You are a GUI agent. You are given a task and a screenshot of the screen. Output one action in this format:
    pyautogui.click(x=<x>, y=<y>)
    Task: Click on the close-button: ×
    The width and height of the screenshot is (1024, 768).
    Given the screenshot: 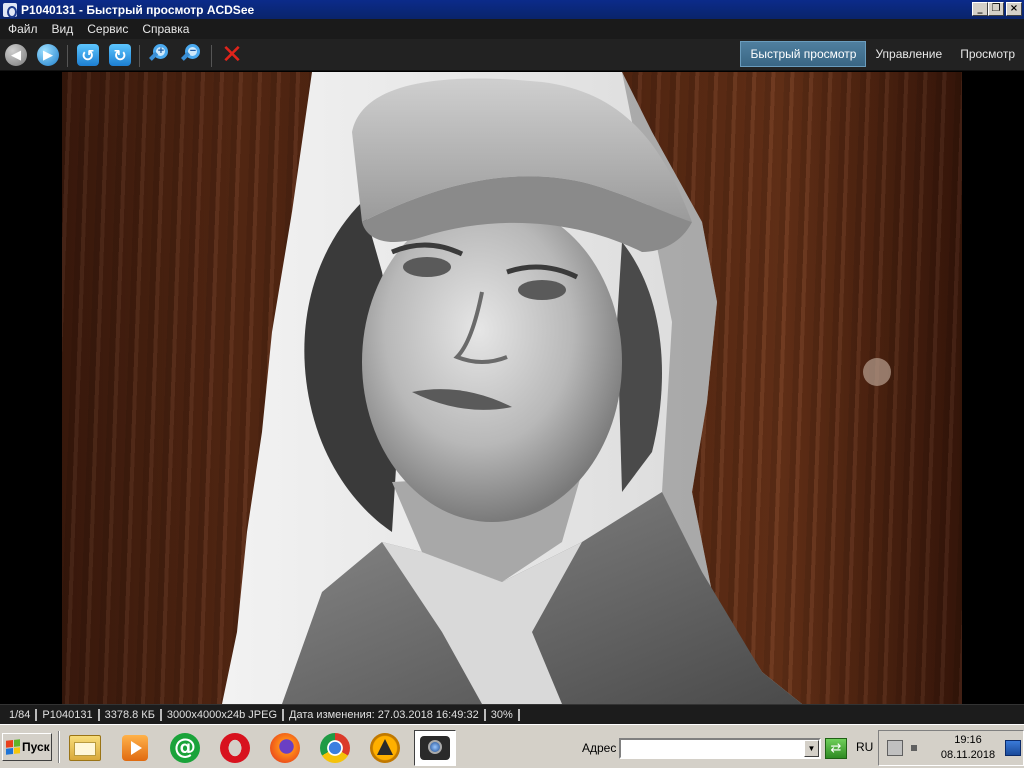 What is the action you would take?
    pyautogui.click(x=1014, y=9)
    